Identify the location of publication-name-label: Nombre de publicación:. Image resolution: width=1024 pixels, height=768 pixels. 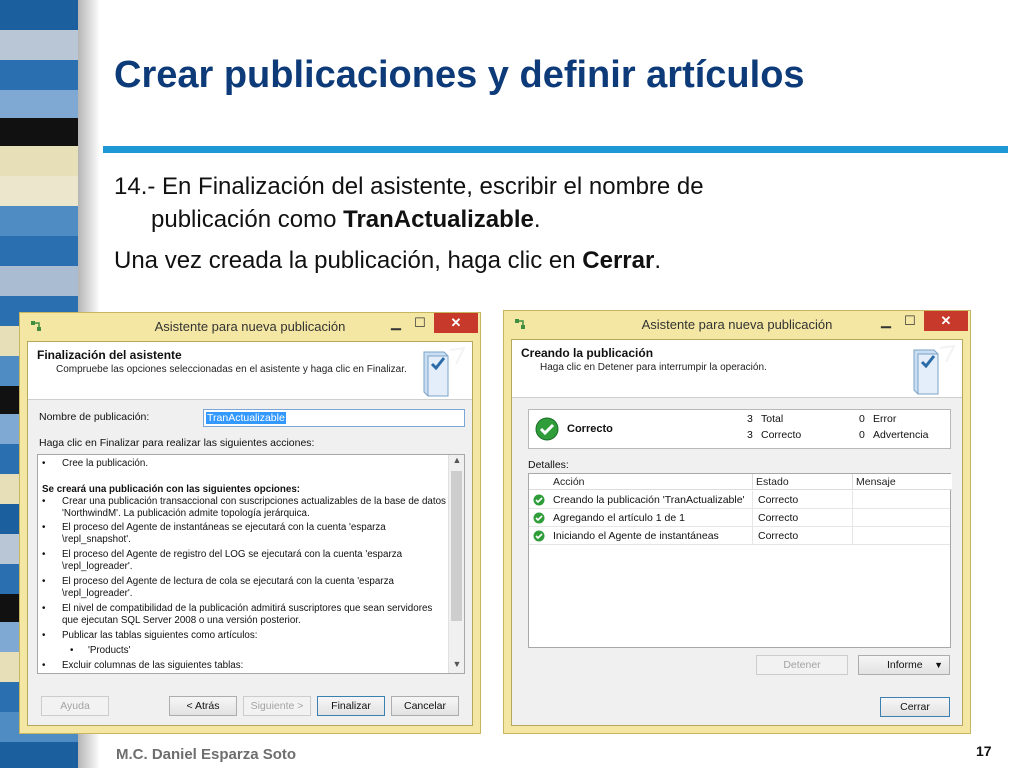
(94, 417).